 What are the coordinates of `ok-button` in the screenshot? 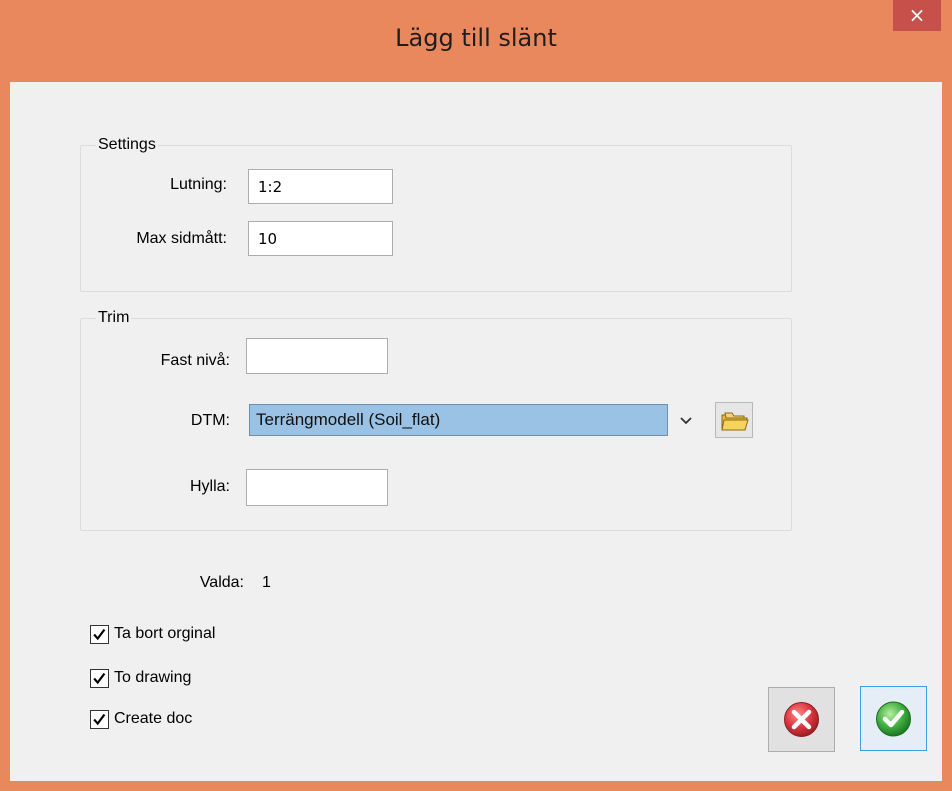 It's located at (893, 718).